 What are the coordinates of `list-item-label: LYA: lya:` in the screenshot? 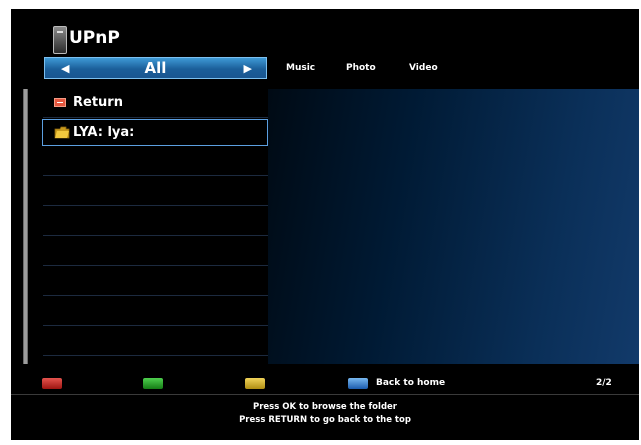 It's located at (104, 132).